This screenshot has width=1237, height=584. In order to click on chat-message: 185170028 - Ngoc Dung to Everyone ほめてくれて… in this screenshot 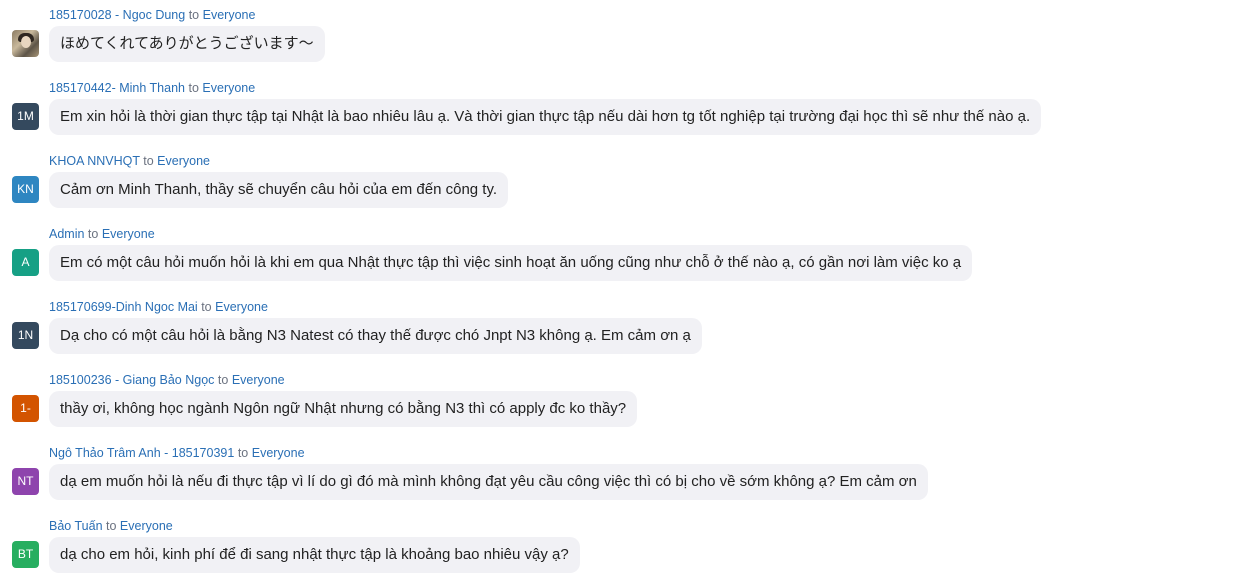, I will do `click(618, 36)`.